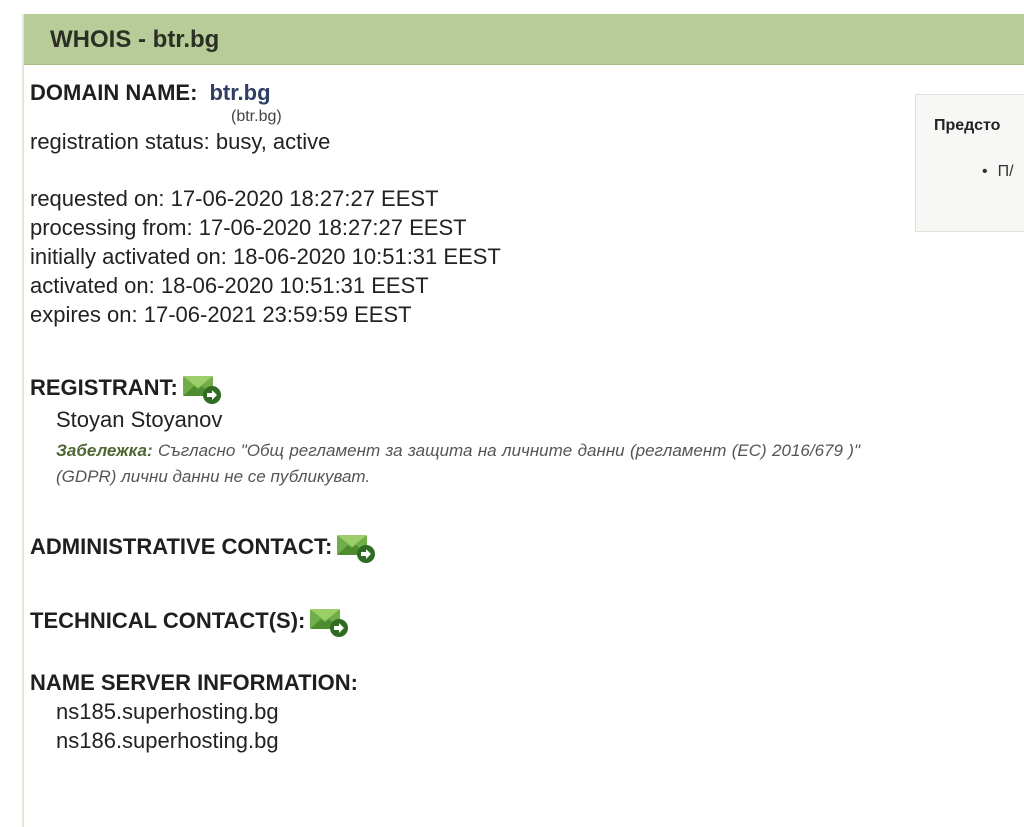  I want to click on nameserver-item: ns186.superhosting.bg, so click(167, 740).